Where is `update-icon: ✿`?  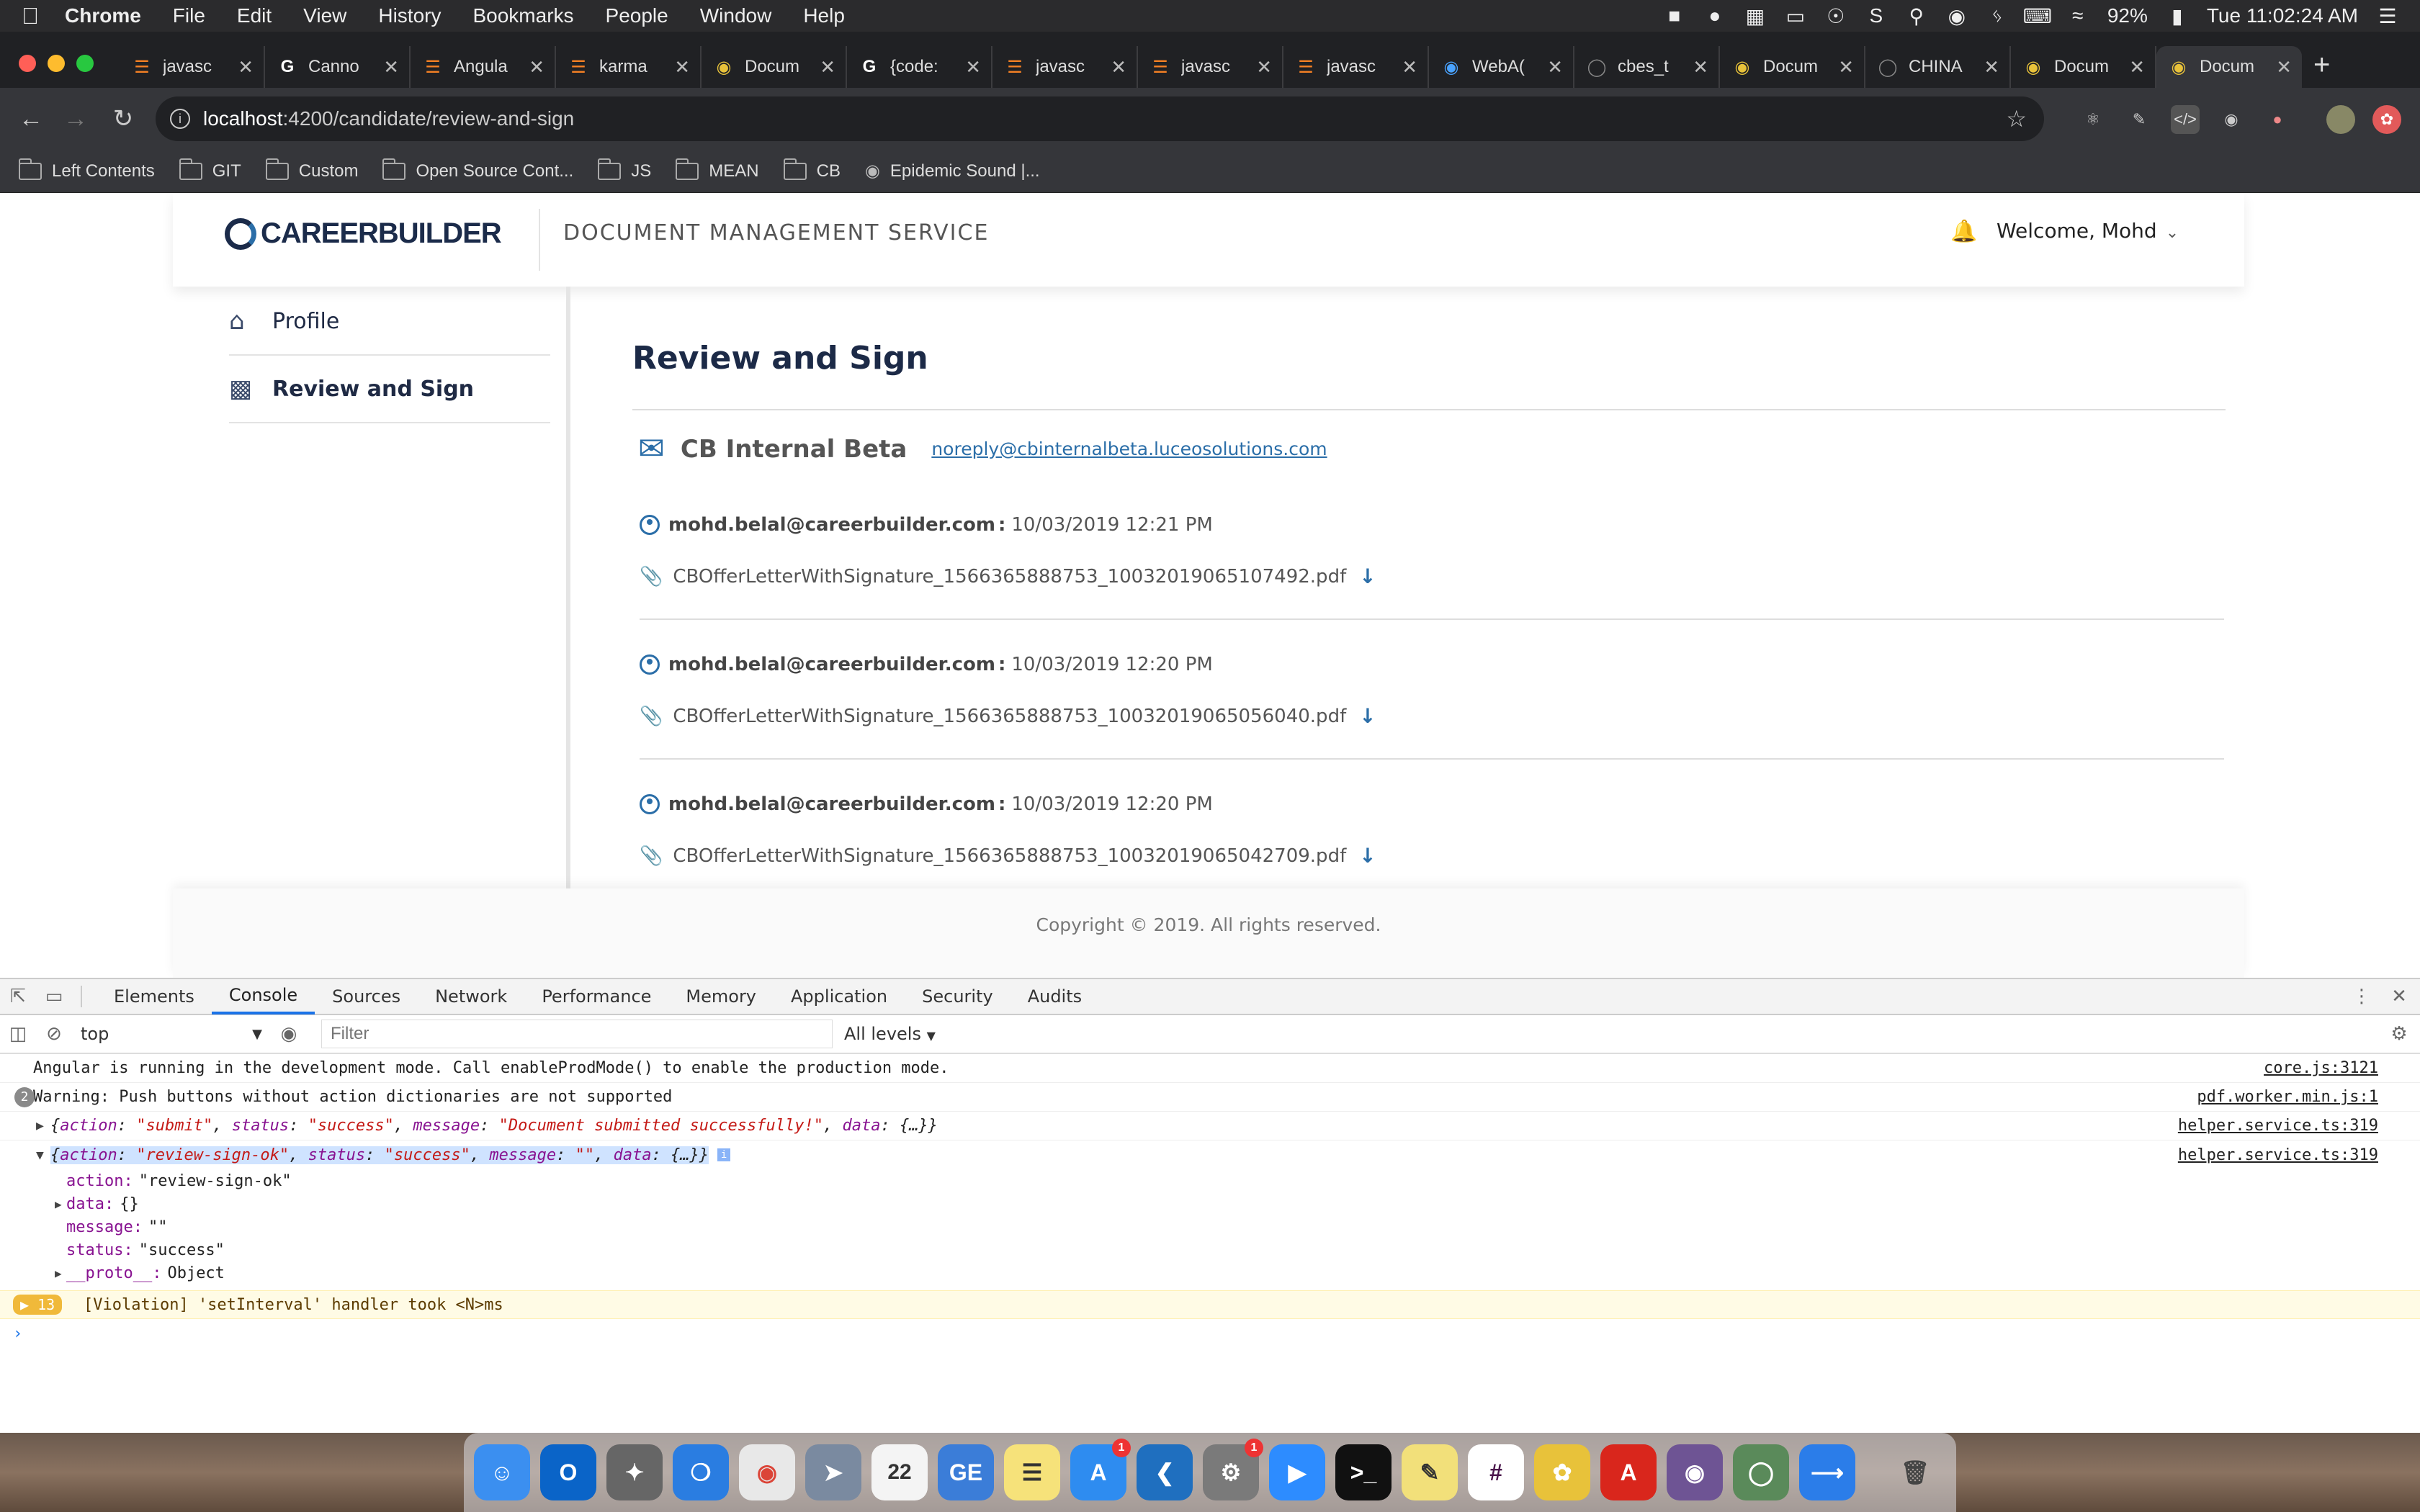 update-icon: ✿ is located at coordinates (2386, 119).